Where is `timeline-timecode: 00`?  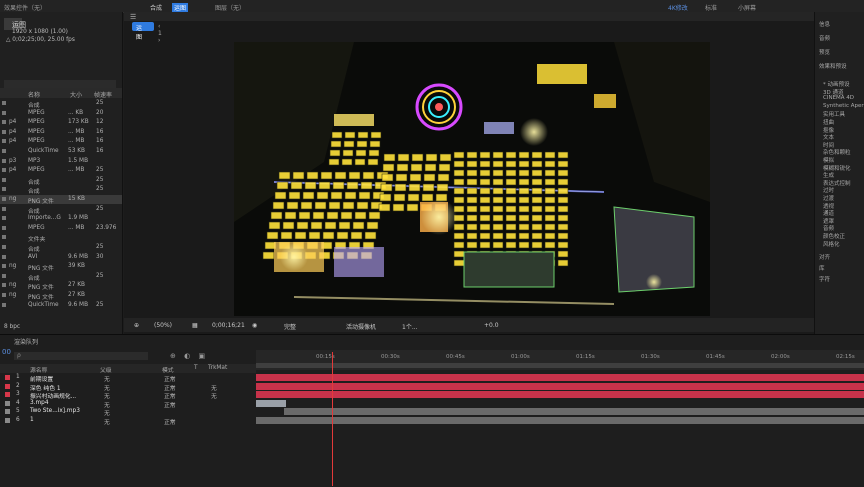
timeline-timecode: 00 is located at coordinates (6, 352).